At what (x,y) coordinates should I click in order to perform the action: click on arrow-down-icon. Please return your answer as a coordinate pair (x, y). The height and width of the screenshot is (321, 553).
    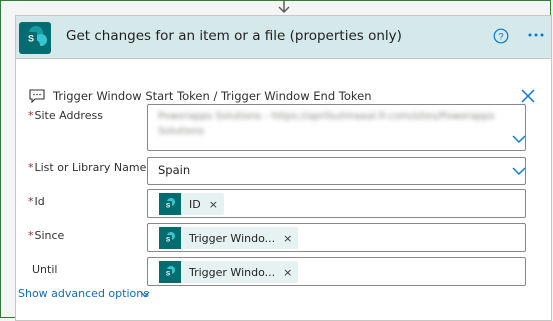
    Looking at the image, I should click on (284, 7).